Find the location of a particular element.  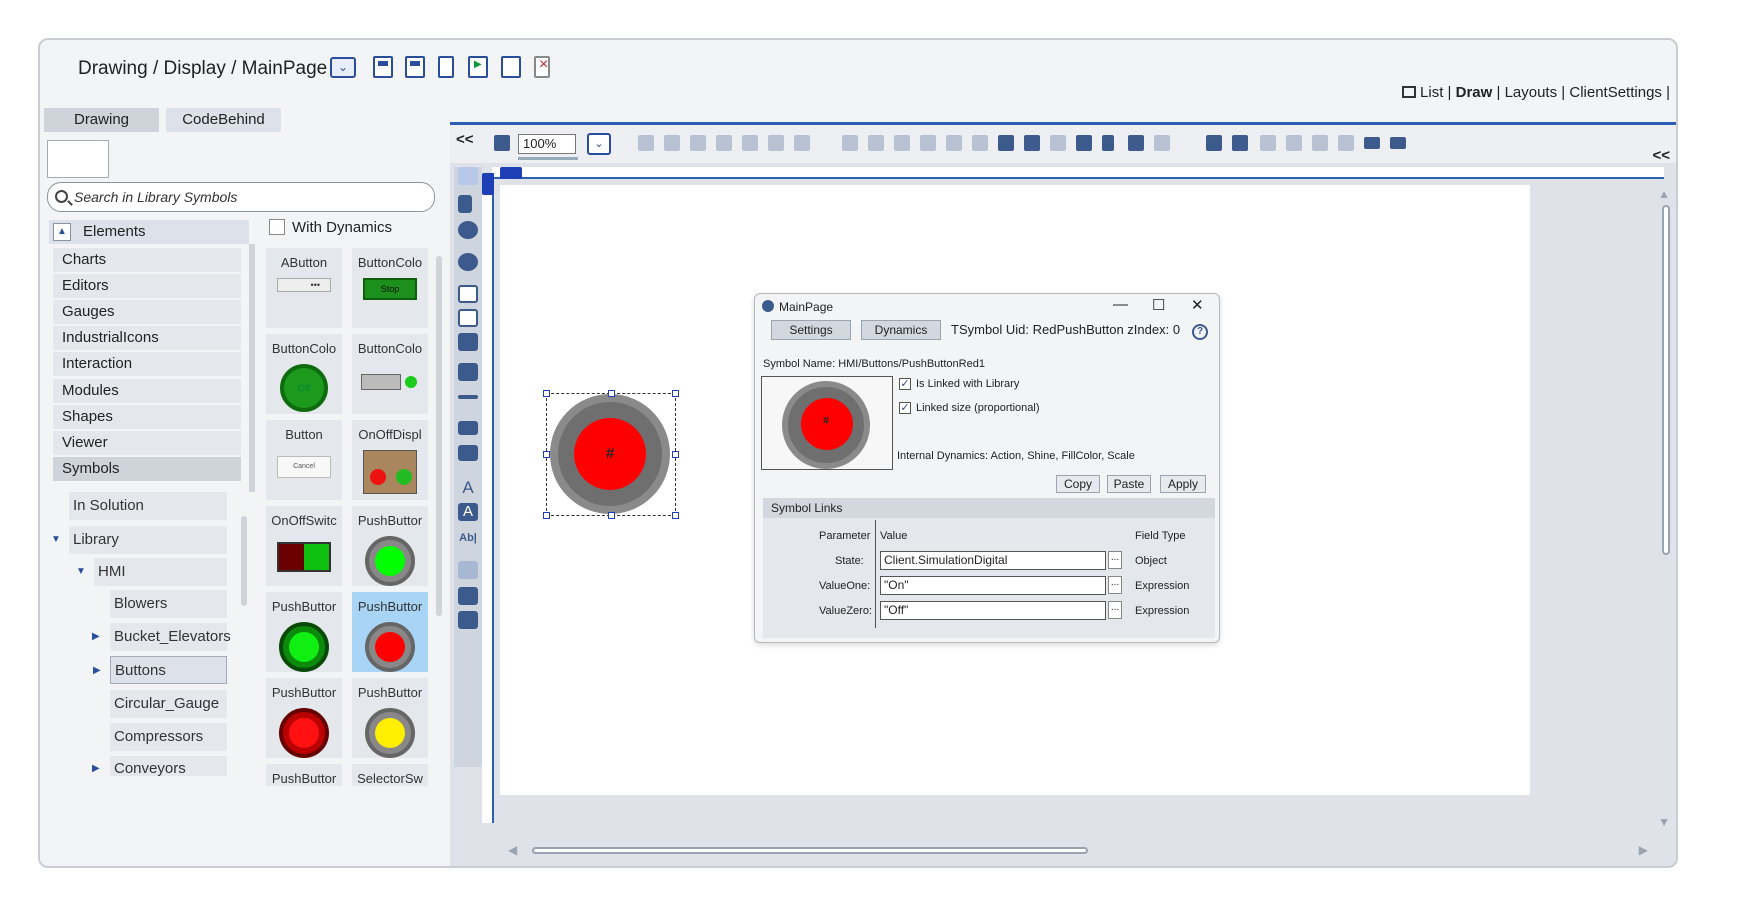

intersect-icon is located at coordinates (750, 143).